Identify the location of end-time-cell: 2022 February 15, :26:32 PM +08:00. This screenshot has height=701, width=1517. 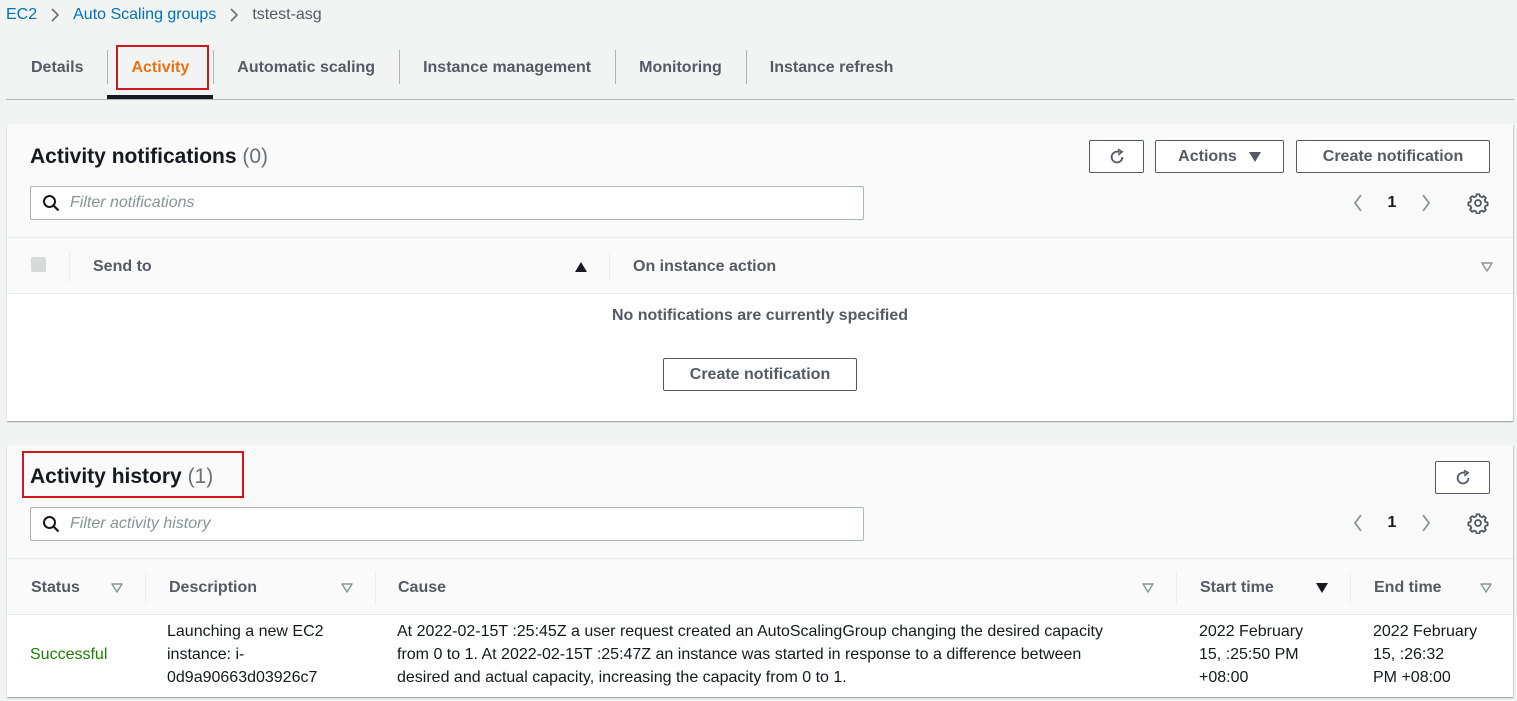
(1425, 654).